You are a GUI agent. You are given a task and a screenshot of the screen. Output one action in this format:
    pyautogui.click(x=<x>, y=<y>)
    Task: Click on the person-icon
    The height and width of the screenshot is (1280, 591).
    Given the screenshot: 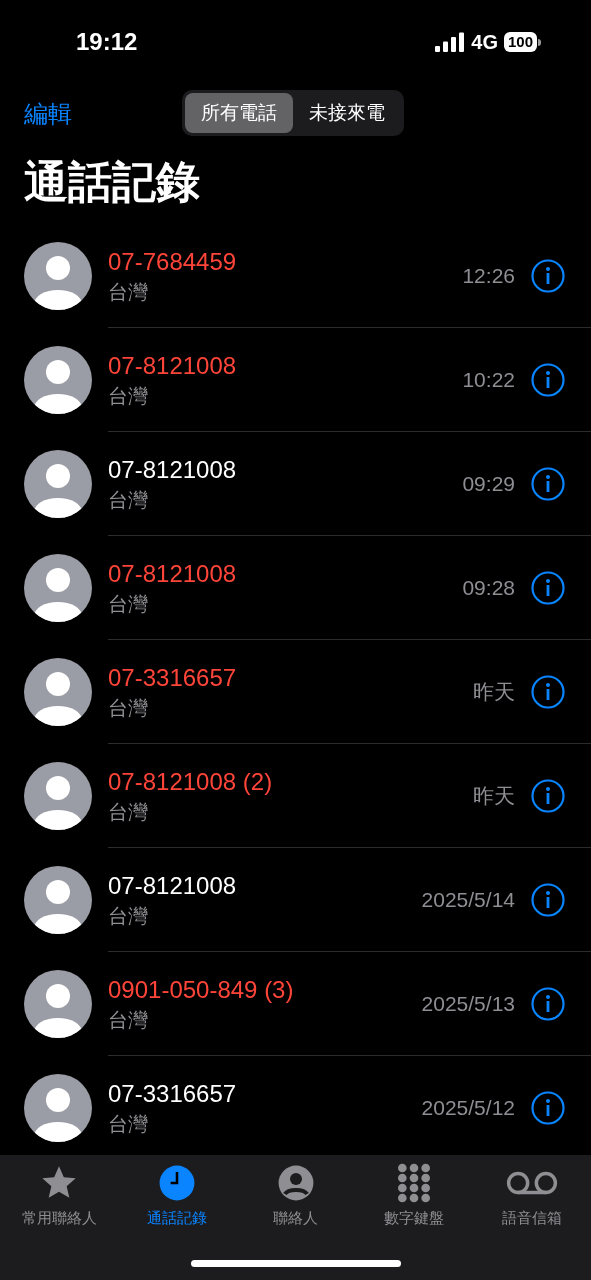 What is the action you would take?
    pyautogui.click(x=295, y=1183)
    